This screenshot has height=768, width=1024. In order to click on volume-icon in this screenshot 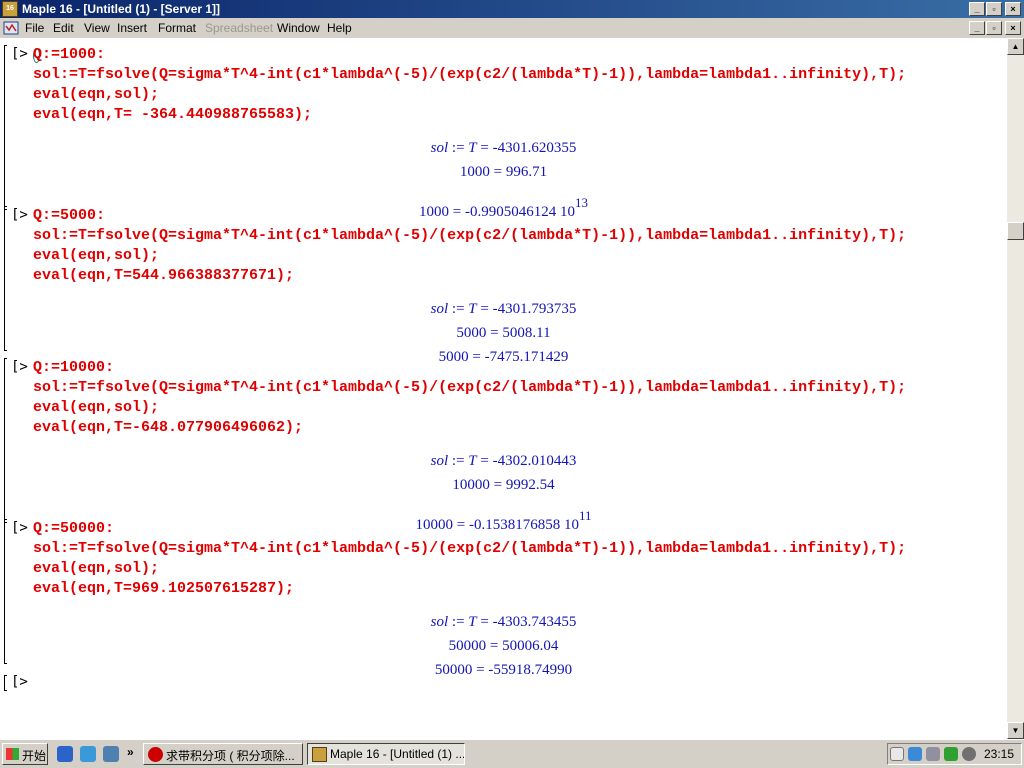, I will do `click(969, 754)`.